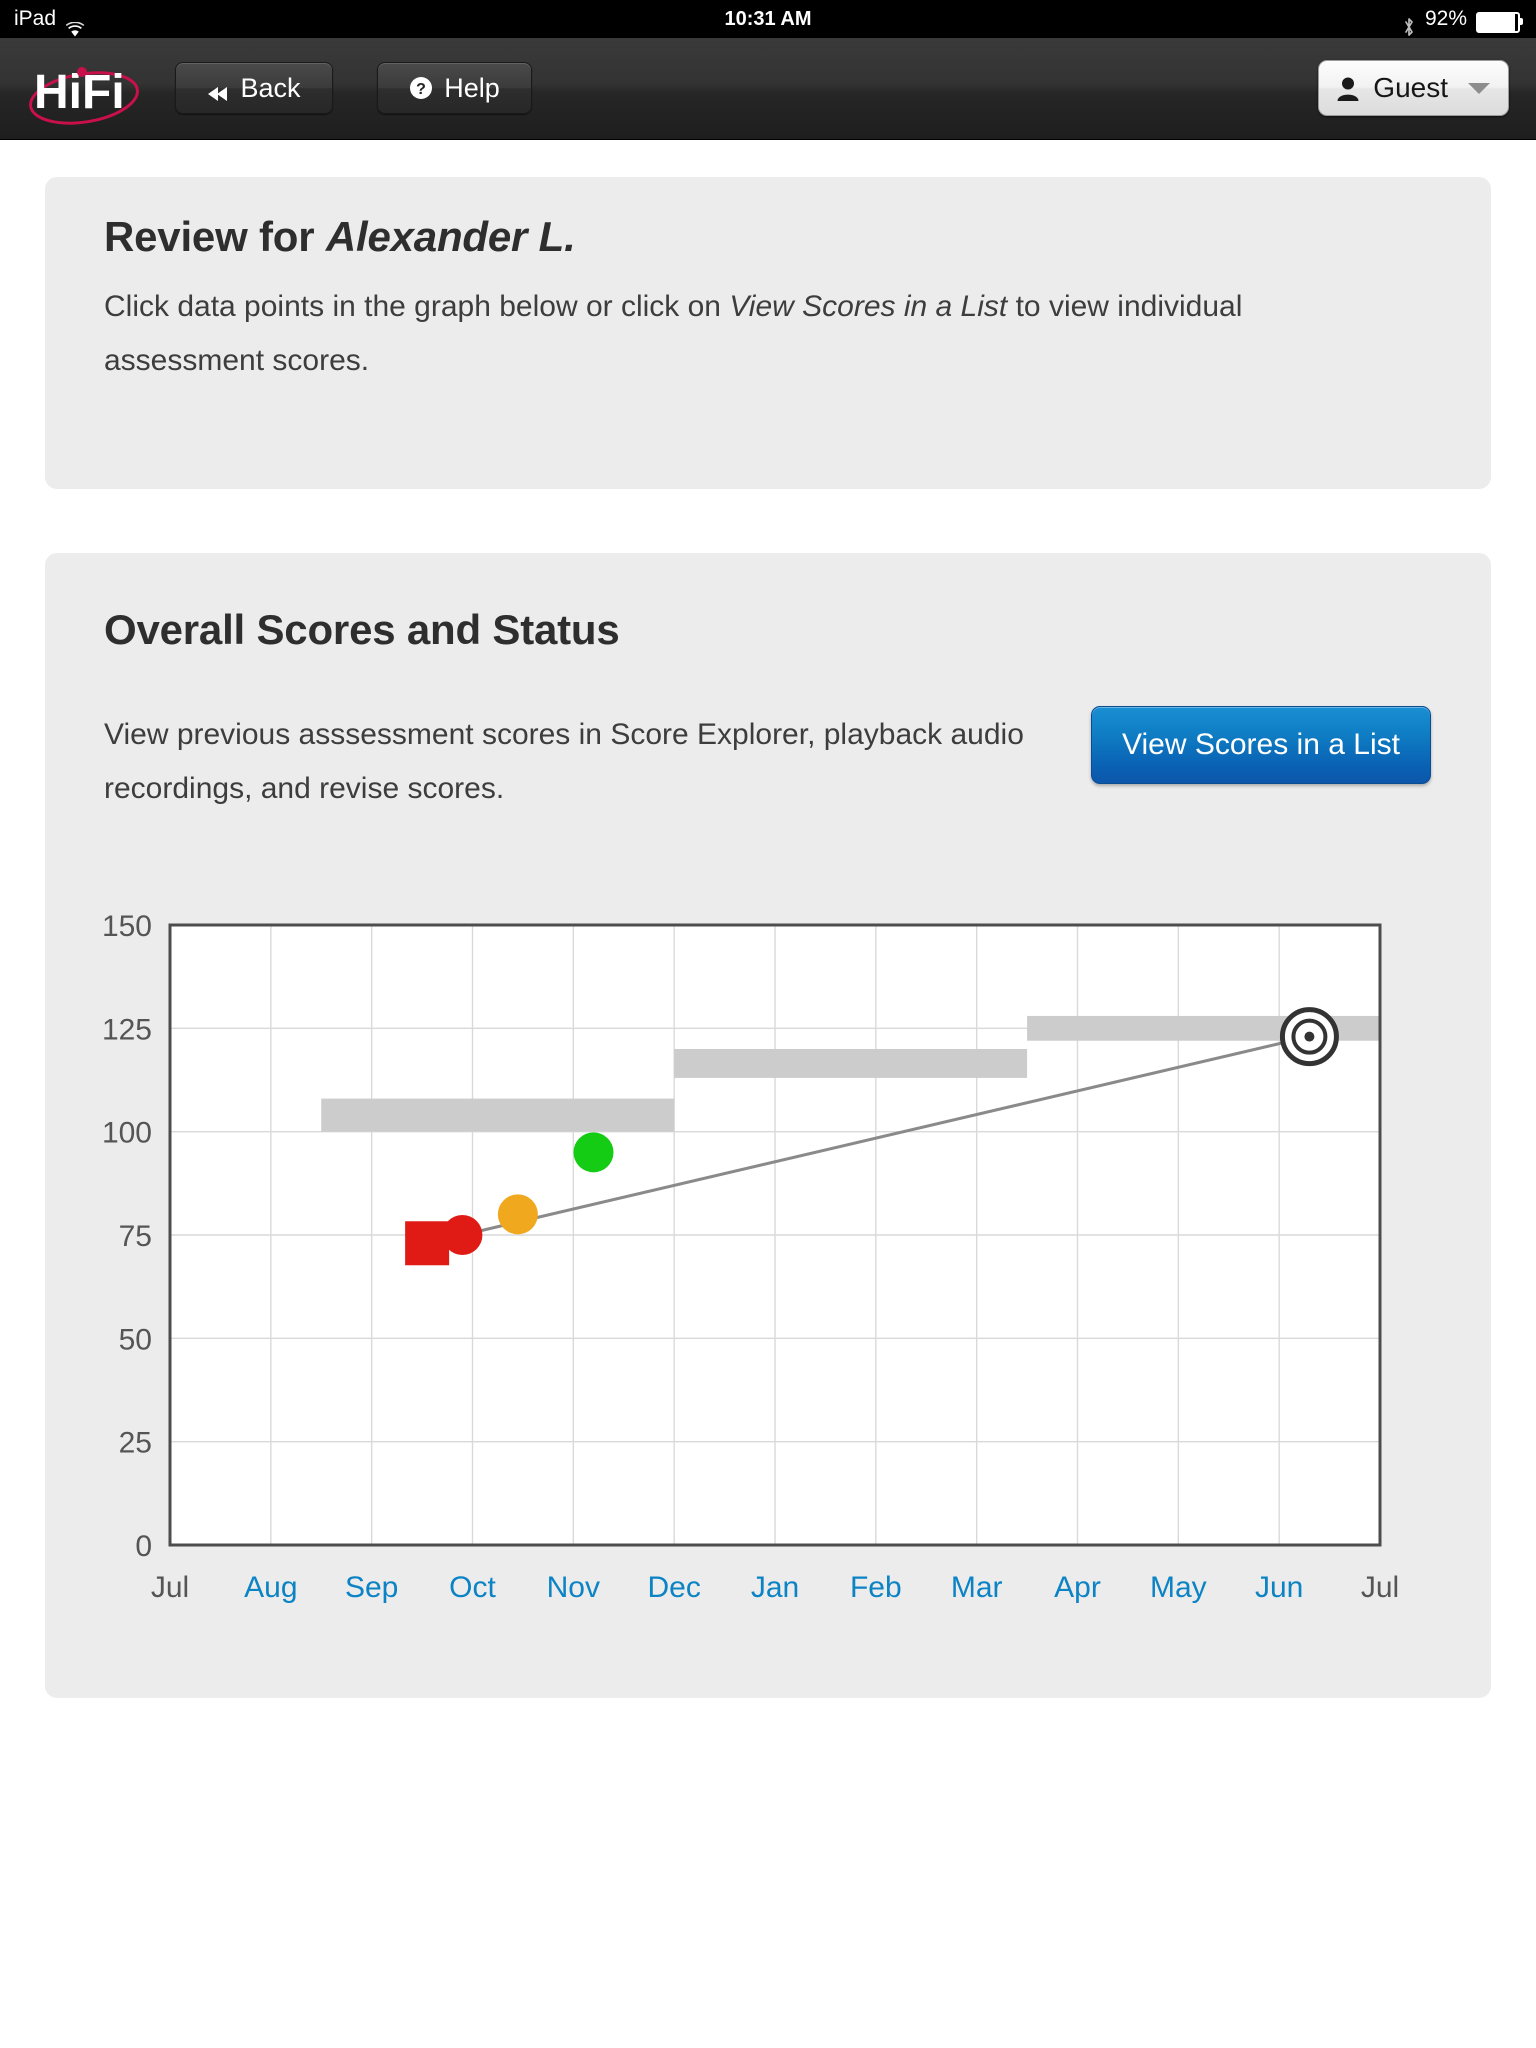 This screenshot has height=2048, width=1536. Describe the element at coordinates (127, 1029) in the screenshot. I see `y-axis-tick-label: 125` at that location.